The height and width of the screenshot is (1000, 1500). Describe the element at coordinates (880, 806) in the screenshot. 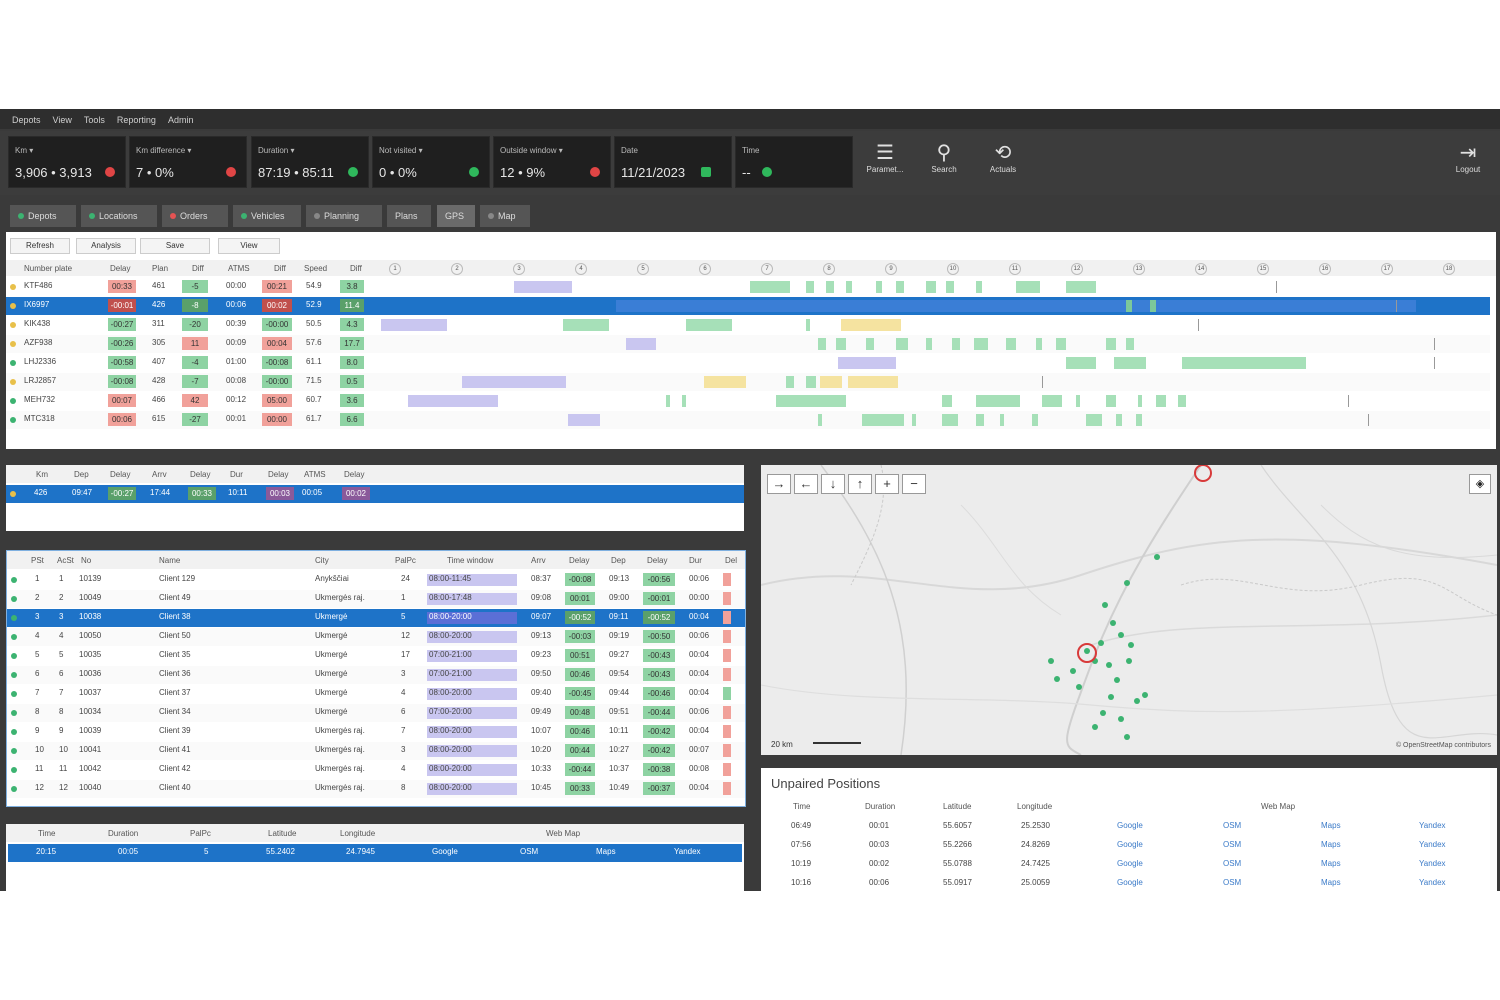

I see `column-header: Duration` at that location.